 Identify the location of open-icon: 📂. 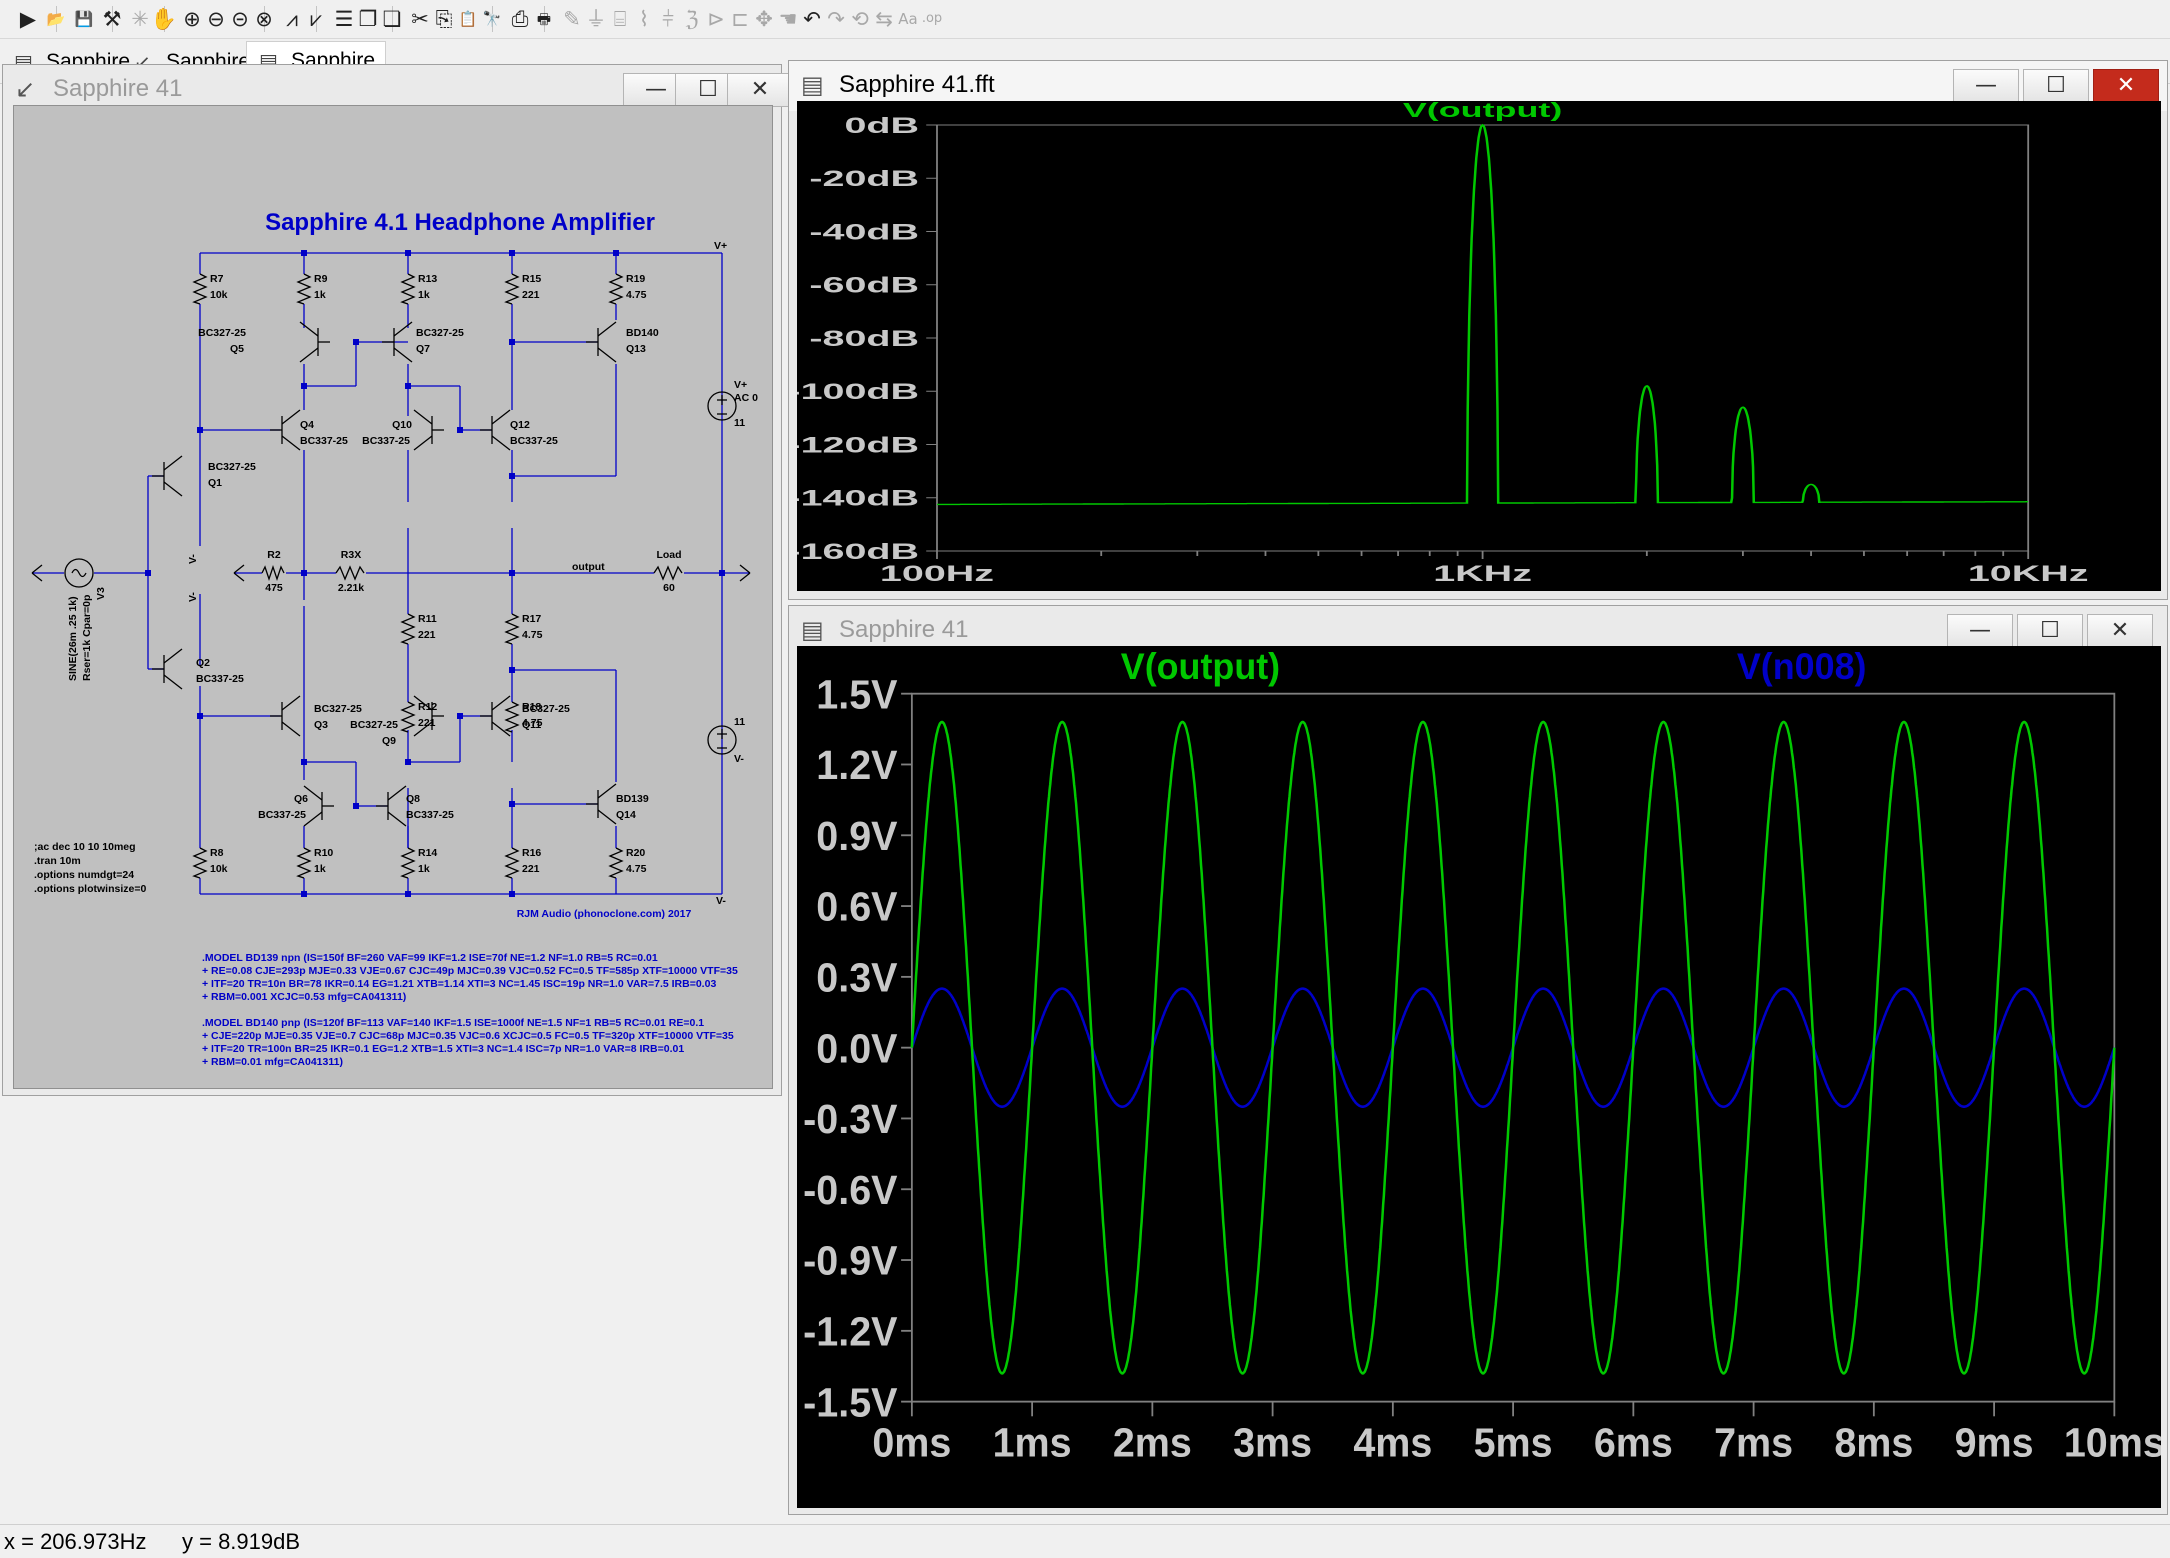
(56, 19).